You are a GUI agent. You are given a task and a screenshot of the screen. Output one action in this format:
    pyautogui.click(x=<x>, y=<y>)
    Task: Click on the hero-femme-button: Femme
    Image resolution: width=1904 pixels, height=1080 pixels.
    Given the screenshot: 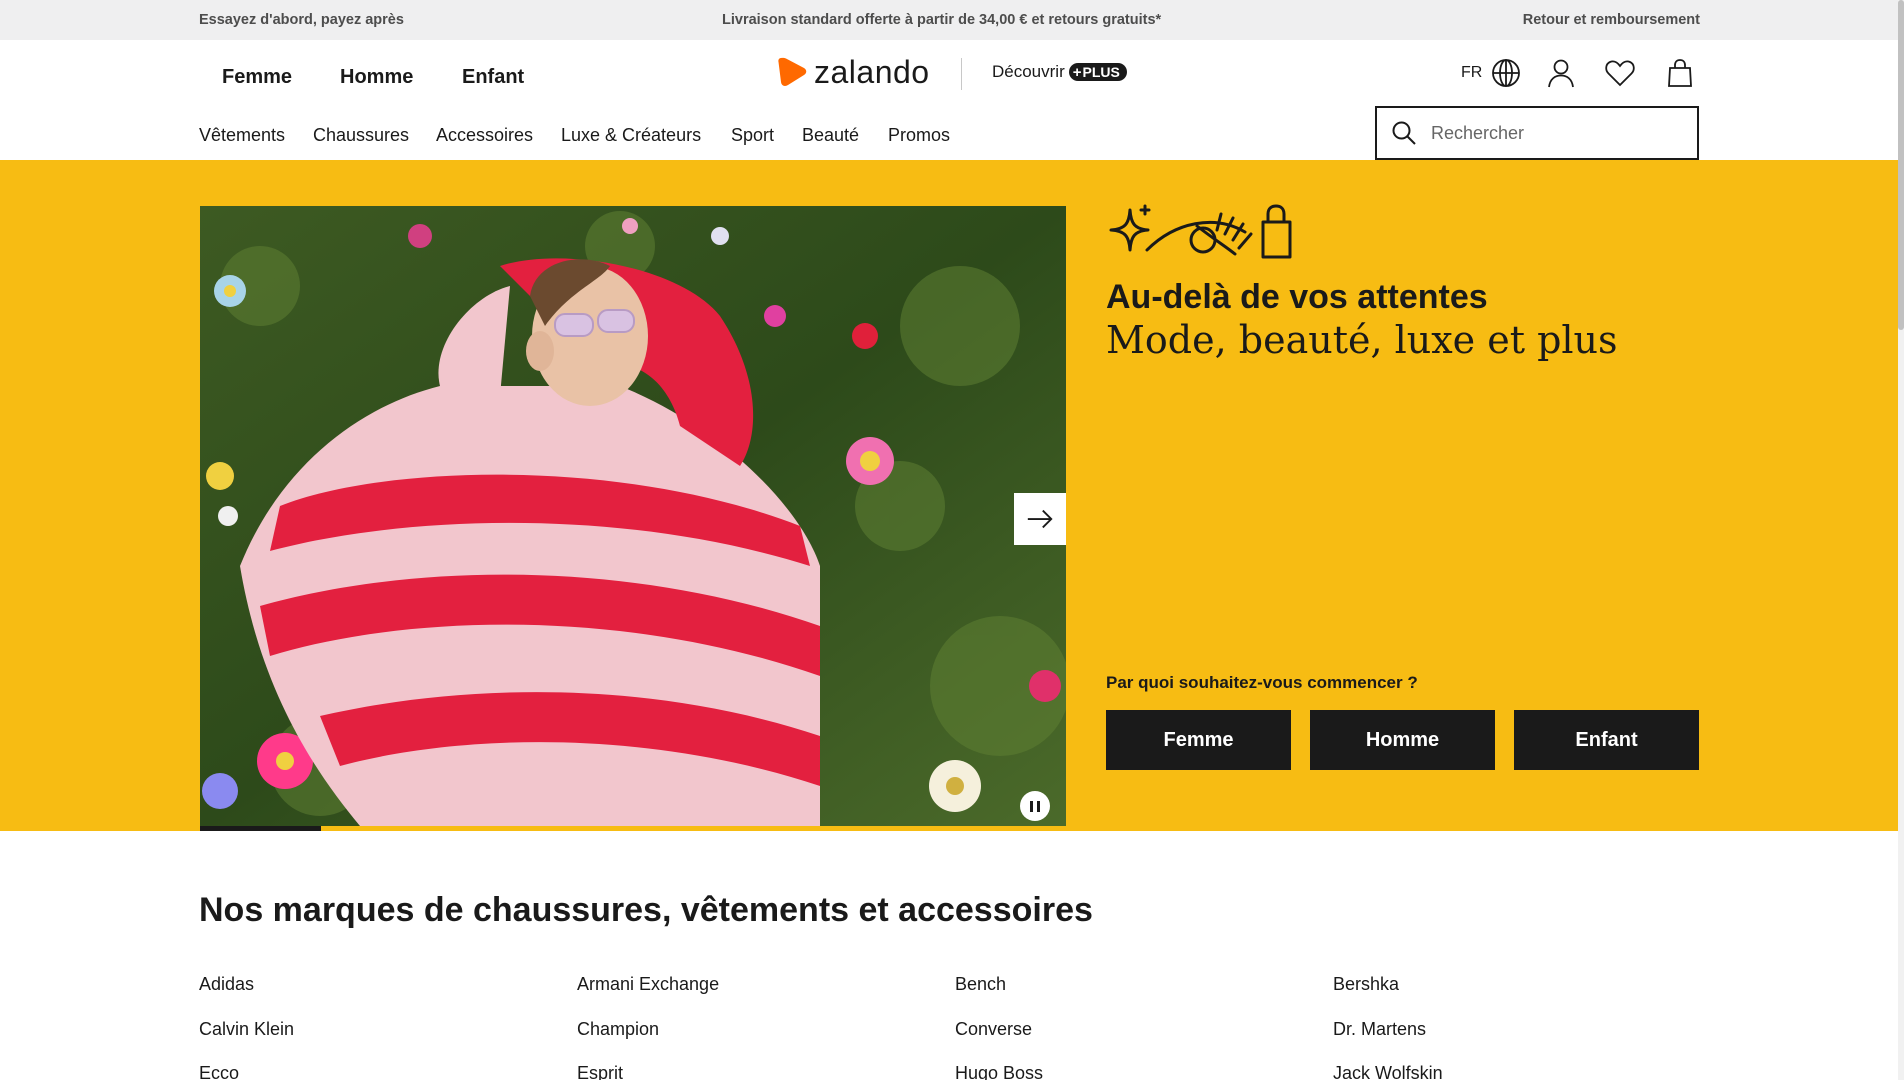 What is the action you would take?
    pyautogui.click(x=1198, y=740)
    